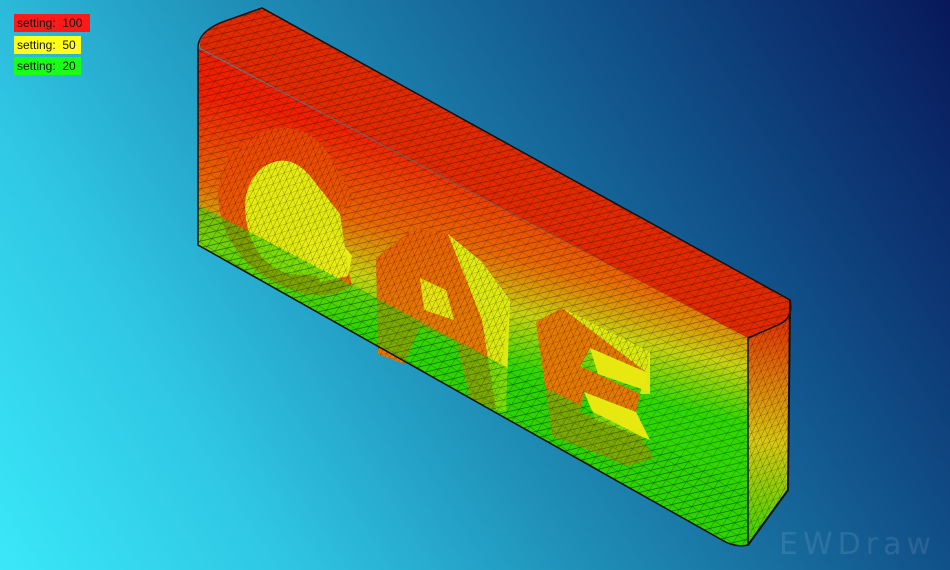 Image resolution: width=950 pixels, height=570 pixels. I want to click on watermark-logo: EWDraw, so click(857, 544).